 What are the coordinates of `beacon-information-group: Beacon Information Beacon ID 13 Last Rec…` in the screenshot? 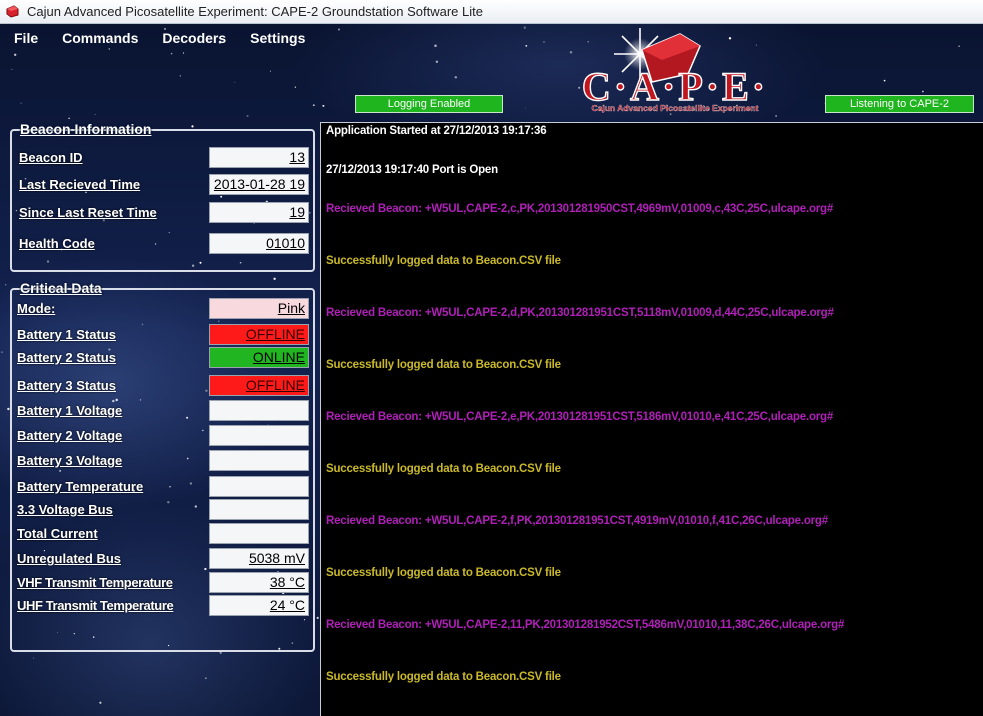 It's located at (162, 196).